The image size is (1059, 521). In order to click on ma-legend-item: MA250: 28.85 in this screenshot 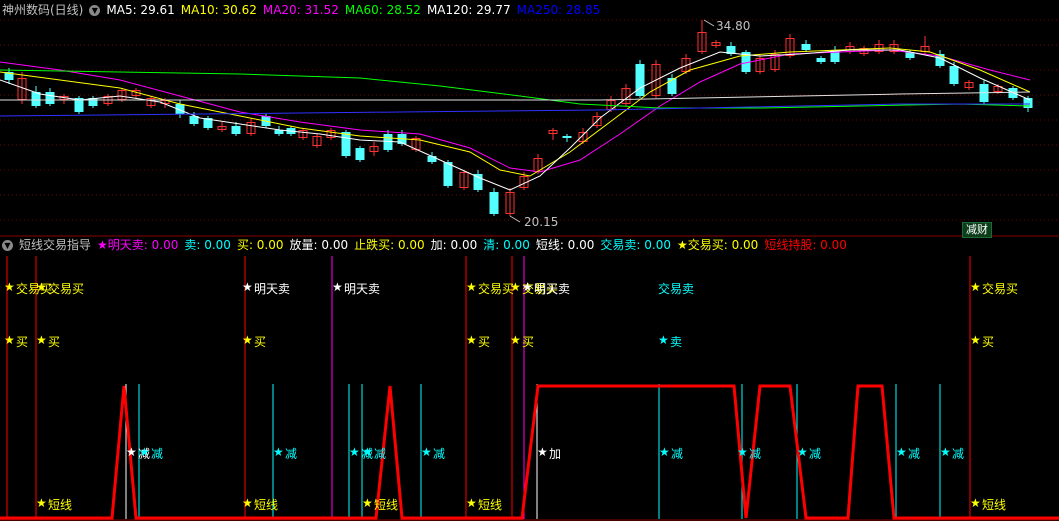, I will do `click(558, 10)`.